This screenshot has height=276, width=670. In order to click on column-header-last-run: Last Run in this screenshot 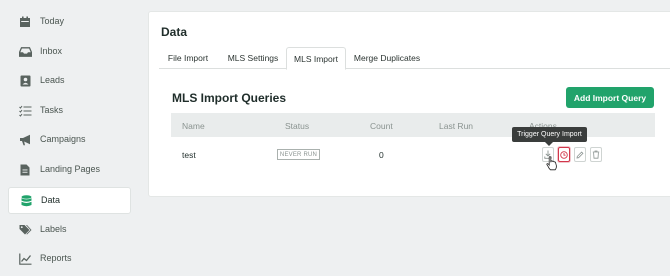, I will do `click(456, 126)`.